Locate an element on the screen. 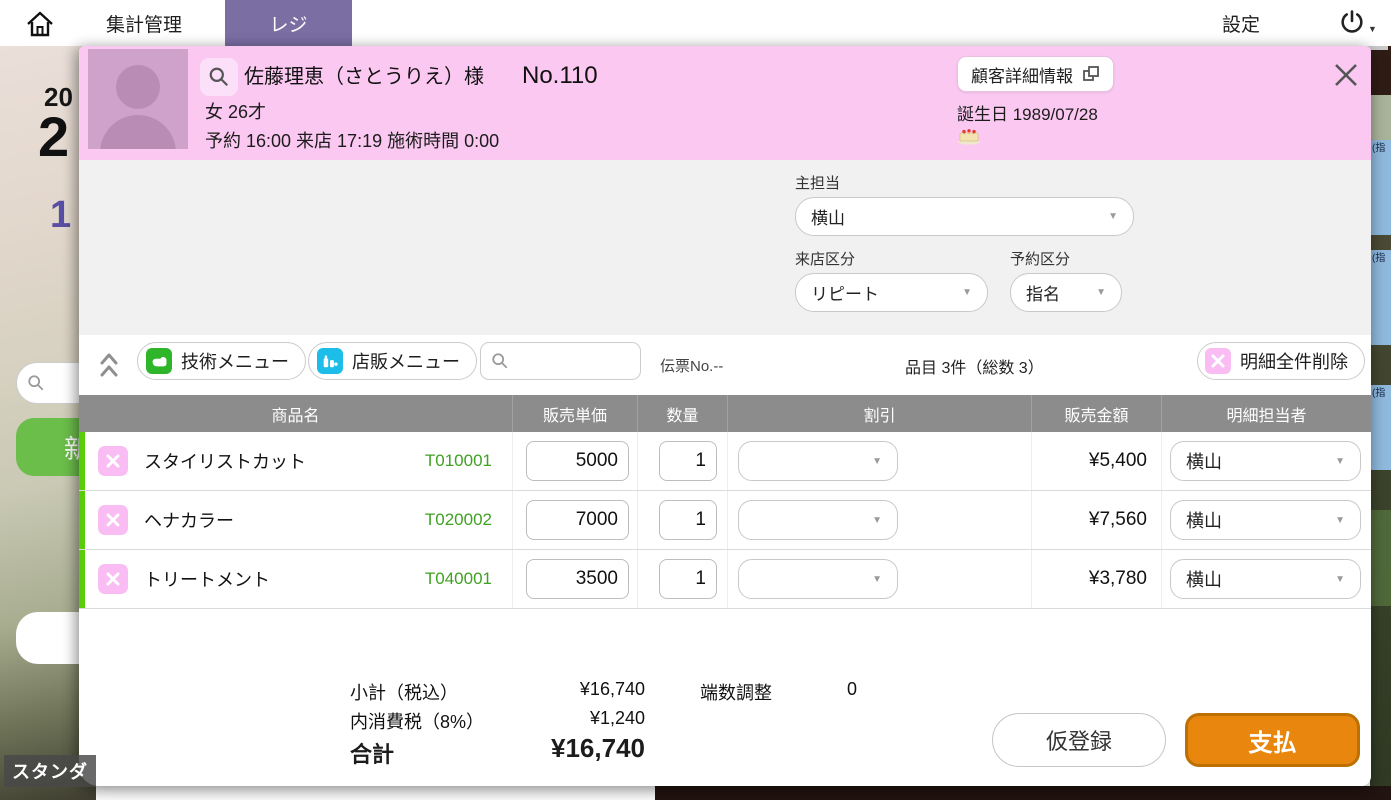 The image size is (1391, 800). customer-name-line: 佐藤理恵（さとうりえ）様 No.110 is located at coordinates (421, 75).